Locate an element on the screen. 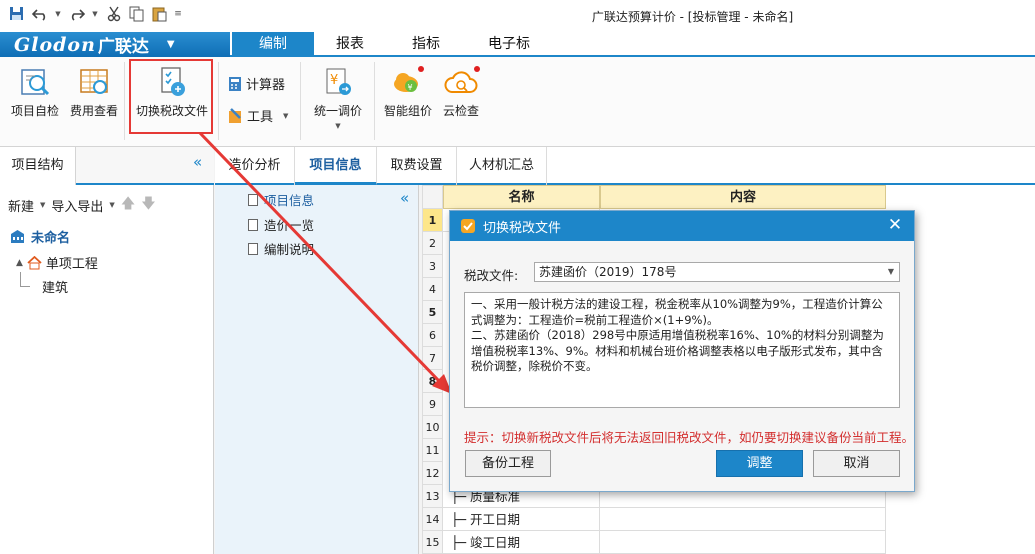 The image size is (1035, 554). warning-hint: 提示：切换新税改文件后将无法返回旧税改文件，如仍要切换建议备份当前工程。 is located at coordinates (689, 437).